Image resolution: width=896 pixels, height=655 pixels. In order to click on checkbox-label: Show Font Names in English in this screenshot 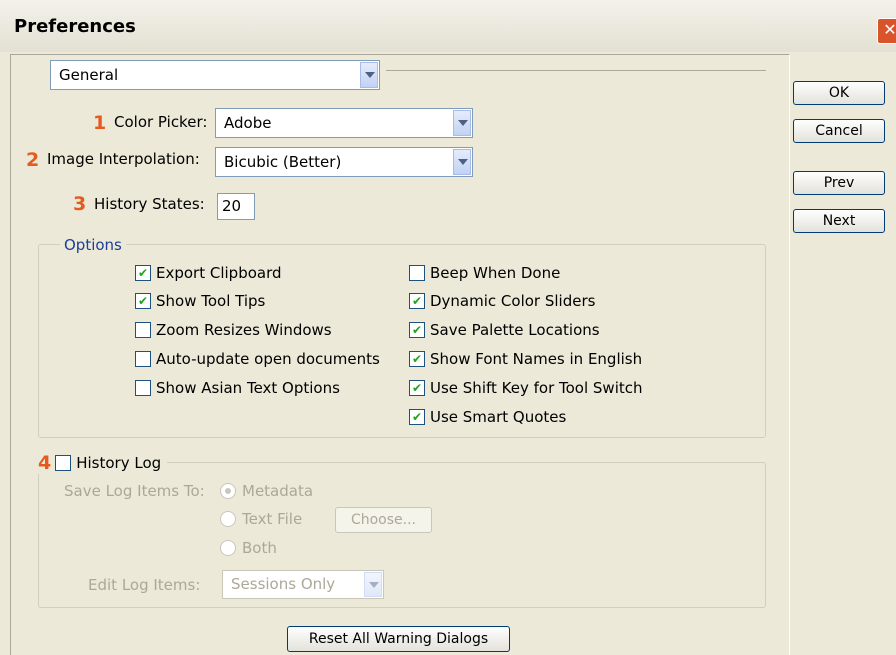, I will do `click(536, 359)`.